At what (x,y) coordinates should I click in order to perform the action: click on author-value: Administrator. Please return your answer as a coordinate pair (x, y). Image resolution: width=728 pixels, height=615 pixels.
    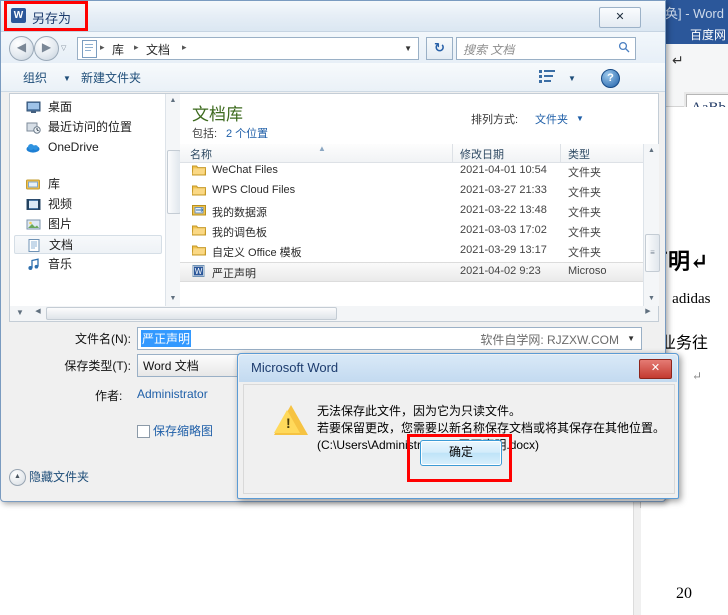
    Looking at the image, I should click on (172, 394).